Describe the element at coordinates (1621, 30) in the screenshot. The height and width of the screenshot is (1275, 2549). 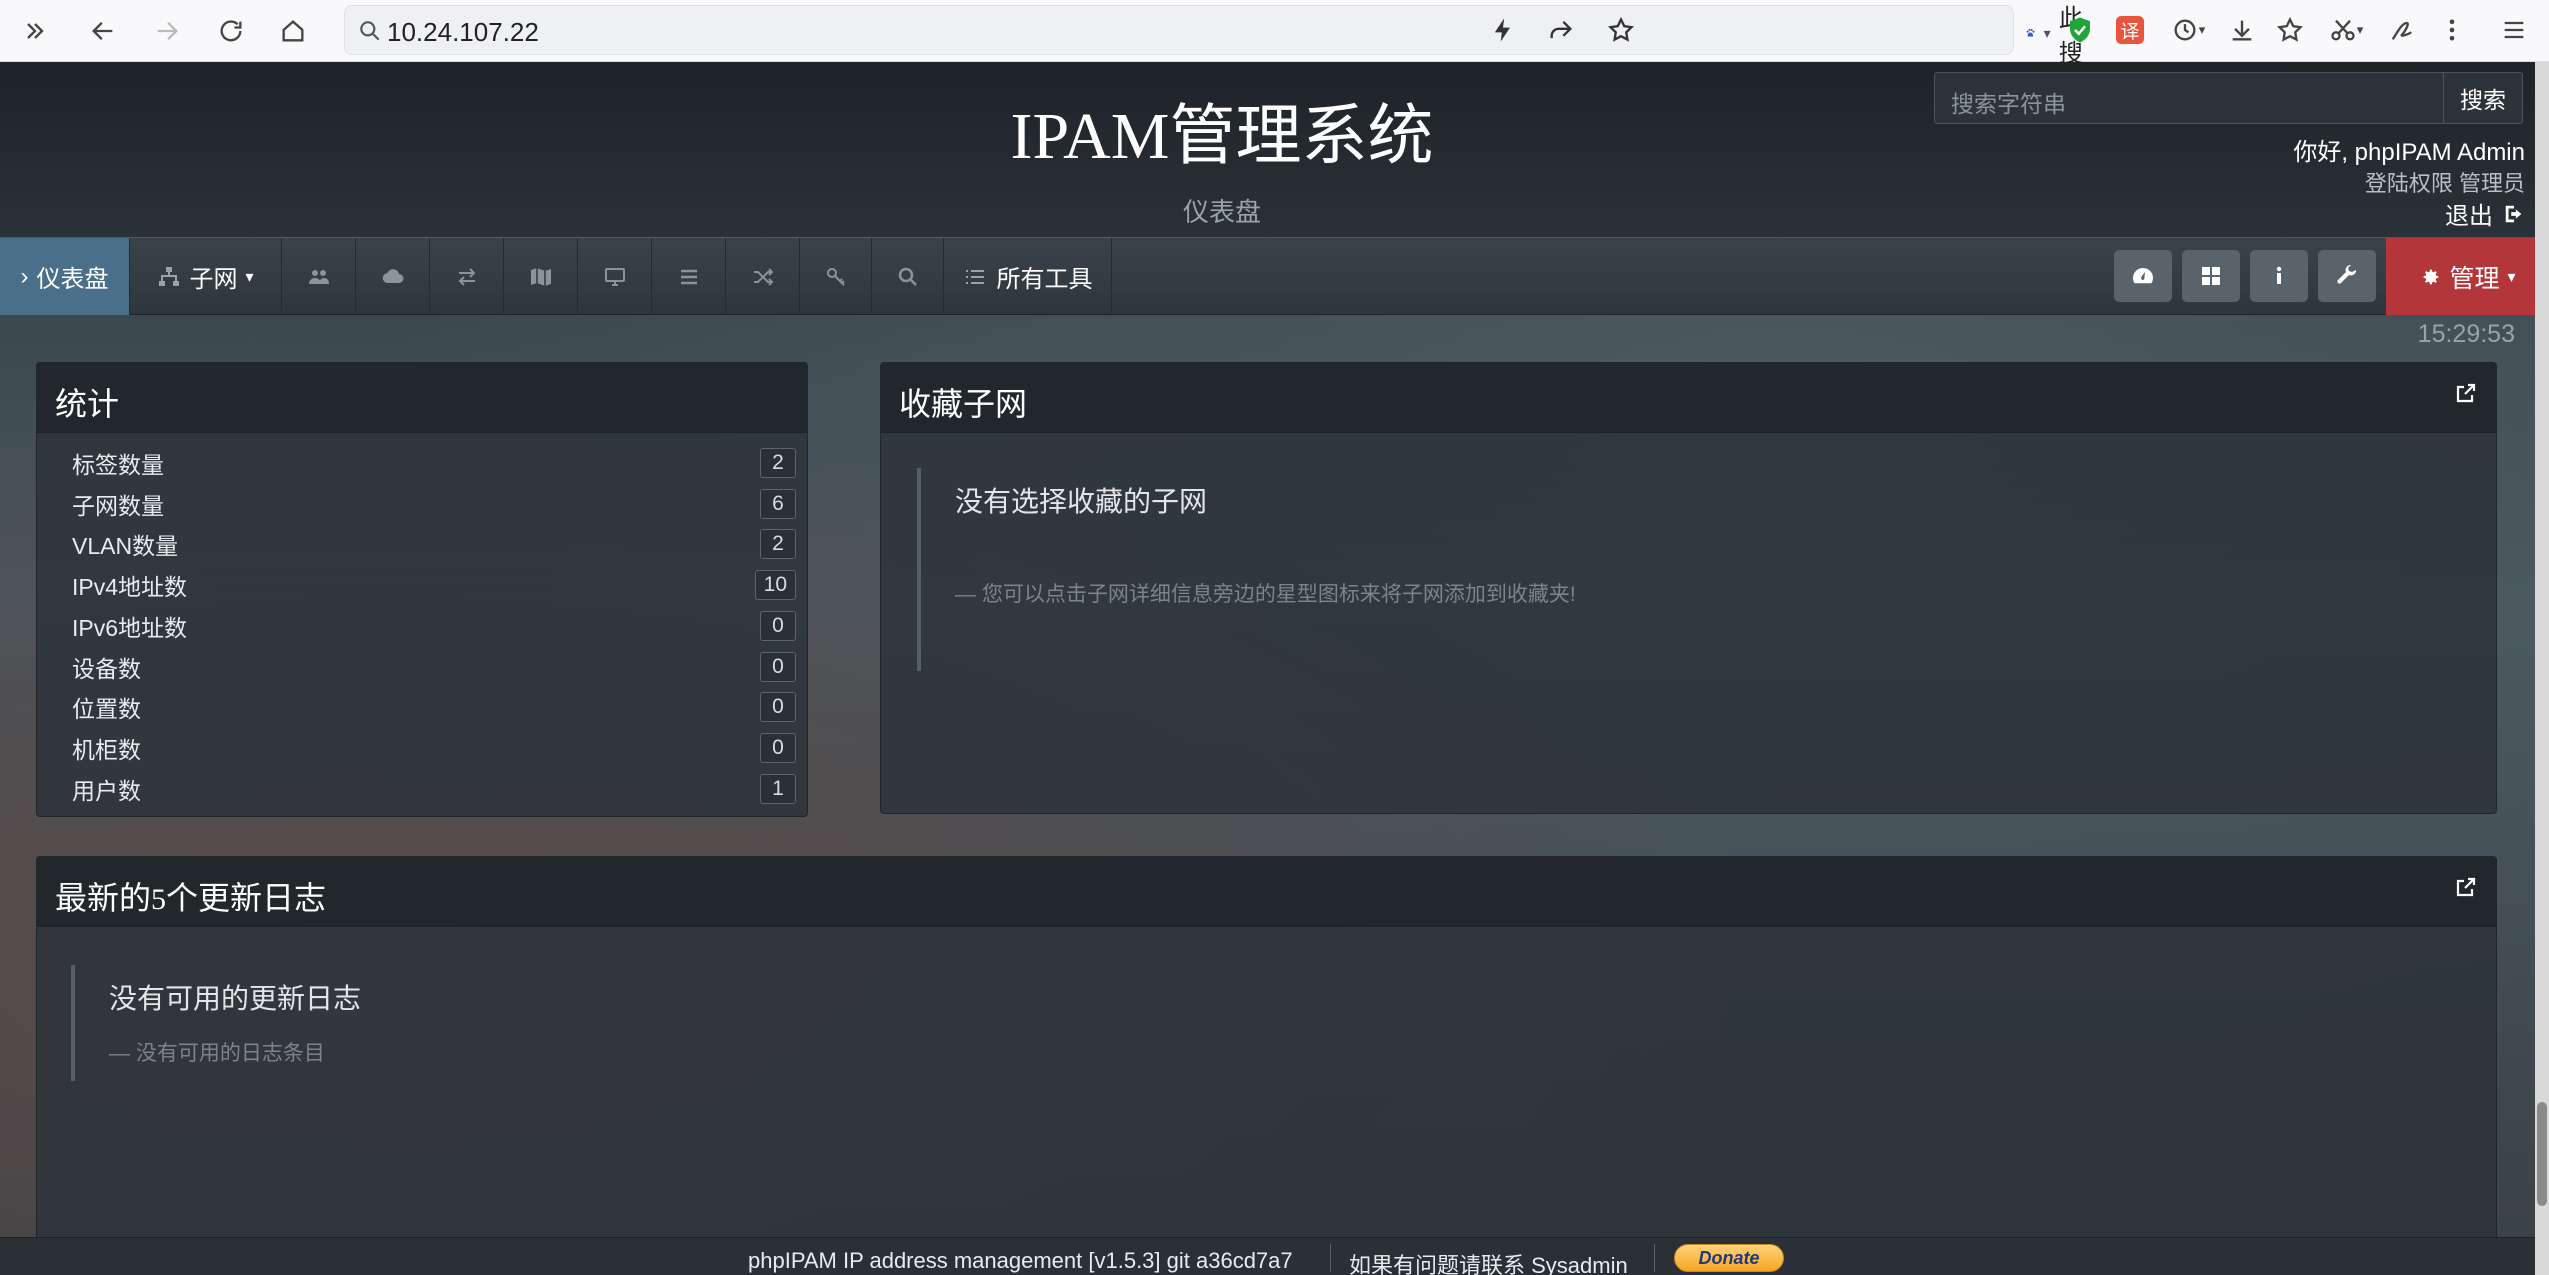
I see `bookmark-star-icon` at that location.